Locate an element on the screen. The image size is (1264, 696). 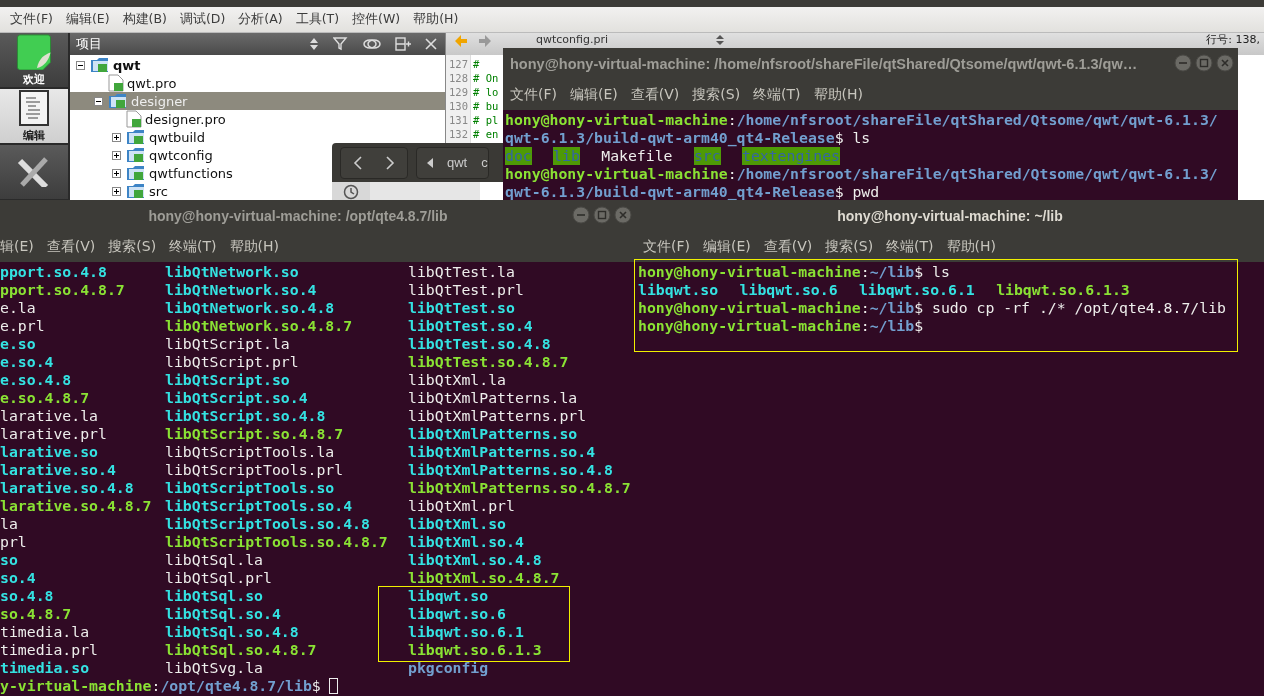
menu-item: 辑(E) is located at coordinates (17, 246).